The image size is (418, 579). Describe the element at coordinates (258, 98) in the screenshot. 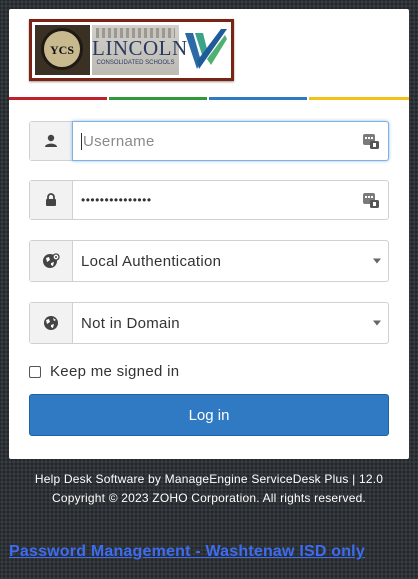

I see `accent-bar-blue` at that location.